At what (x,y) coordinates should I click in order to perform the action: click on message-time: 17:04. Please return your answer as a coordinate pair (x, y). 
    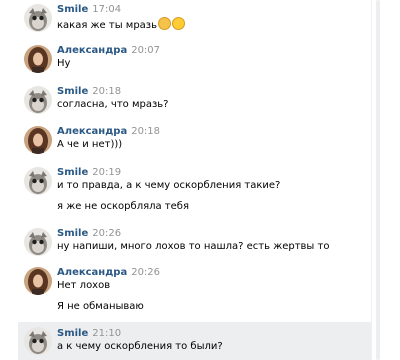
    Looking at the image, I should click on (106, 9).